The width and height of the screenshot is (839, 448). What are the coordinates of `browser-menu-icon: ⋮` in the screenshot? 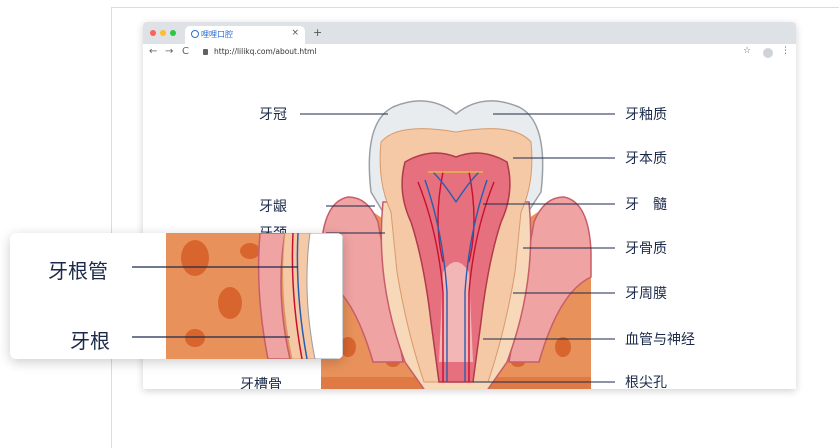 It's located at (785, 51).